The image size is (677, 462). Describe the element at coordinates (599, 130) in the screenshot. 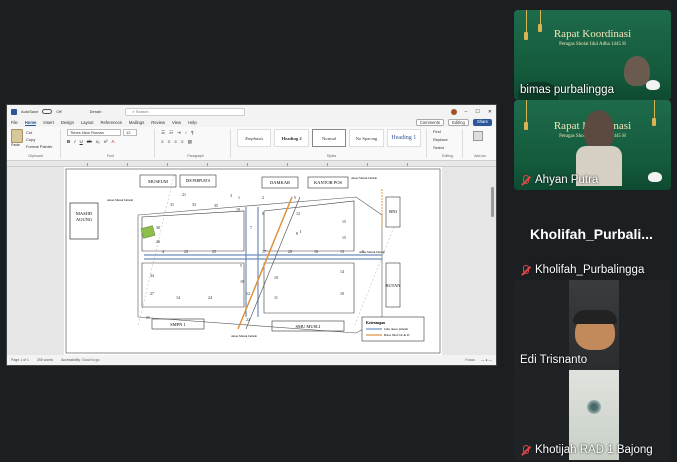

I see `participant-avatar` at that location.